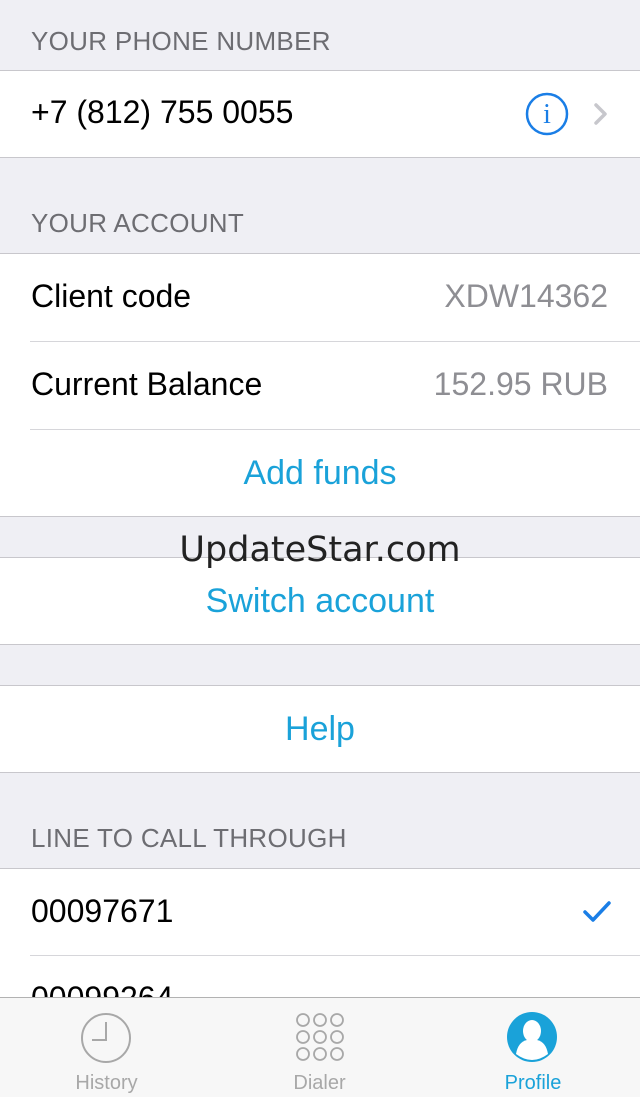  I want to click on watermark-text: UpdateStar.com, so click(320, 550).